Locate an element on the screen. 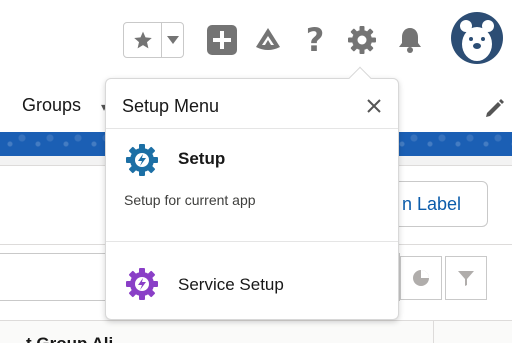  service-setup-gear-icon is located at coordinates (142, 284).